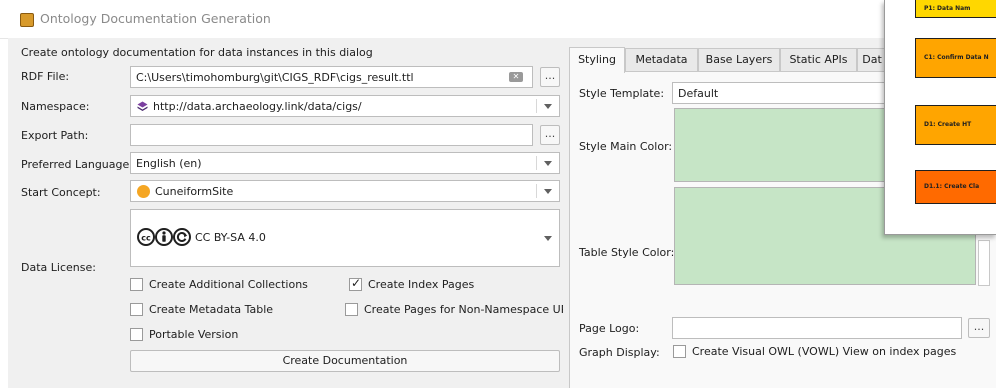 This screenshot has width=996, height=388. I want to click on cc-by-sa-badge-icon: cc, so click(165, 237).